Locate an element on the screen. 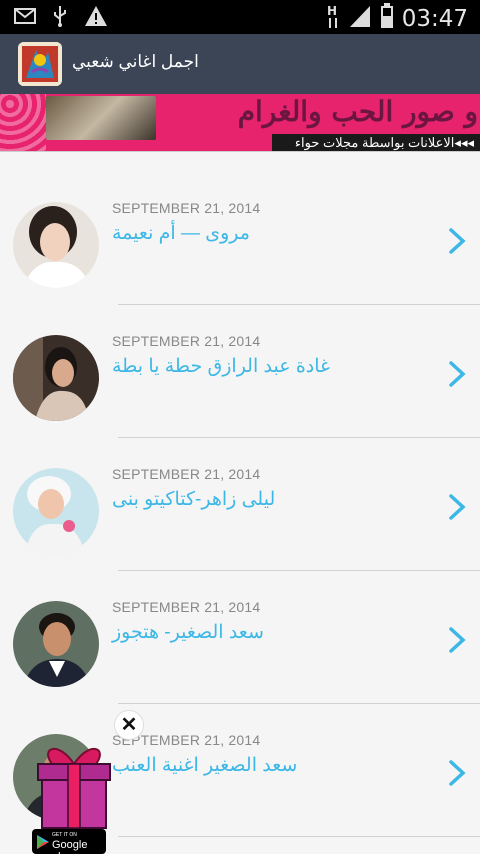  signal-h-icon: H is located at coordinates (333, 18).